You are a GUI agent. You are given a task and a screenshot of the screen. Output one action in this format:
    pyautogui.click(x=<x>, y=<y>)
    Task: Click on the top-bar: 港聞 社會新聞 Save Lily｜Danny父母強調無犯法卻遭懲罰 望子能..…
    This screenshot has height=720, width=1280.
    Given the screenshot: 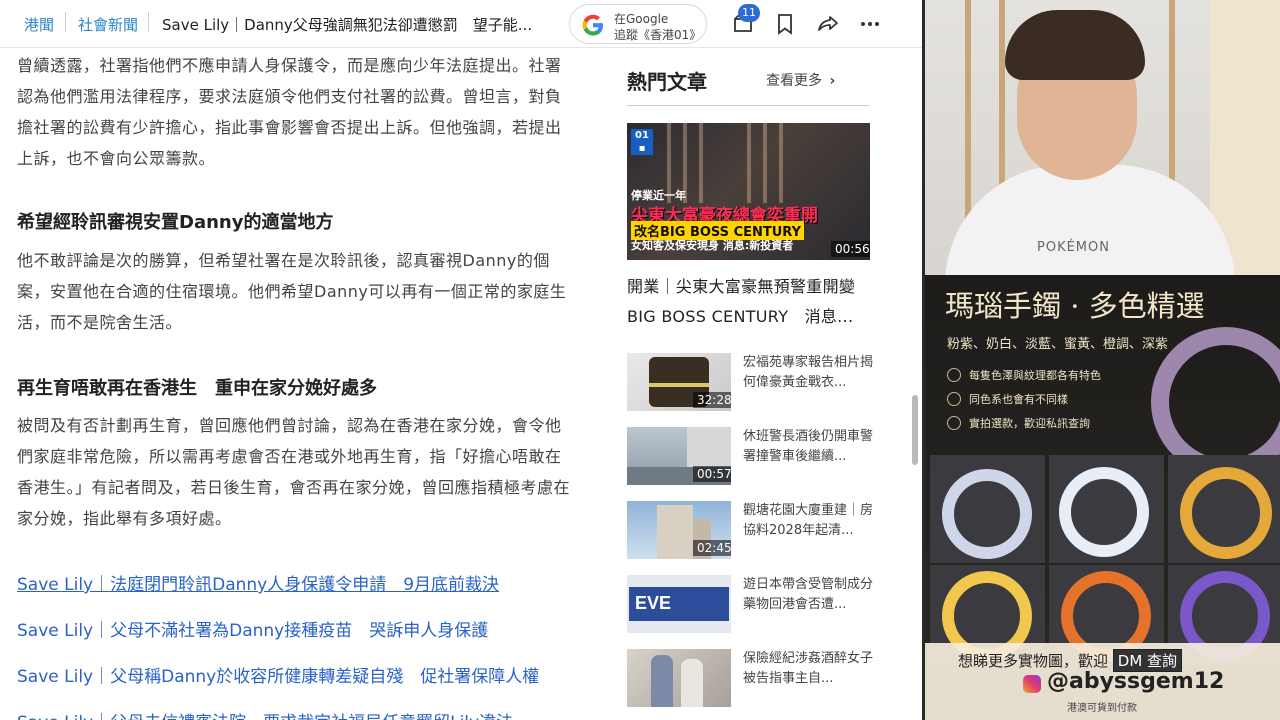 What is the action you would take?
    pyautogui.click(x=462, y=24)
    